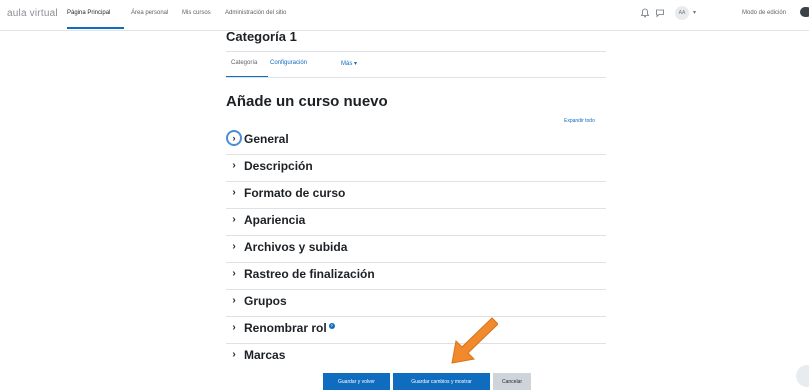 The width and height of the screenshot is (809, 391). What do you see at coordinates (95, 28) in the screenshot?
I see `active-nav-indicator` at bounding box center [95, 28].